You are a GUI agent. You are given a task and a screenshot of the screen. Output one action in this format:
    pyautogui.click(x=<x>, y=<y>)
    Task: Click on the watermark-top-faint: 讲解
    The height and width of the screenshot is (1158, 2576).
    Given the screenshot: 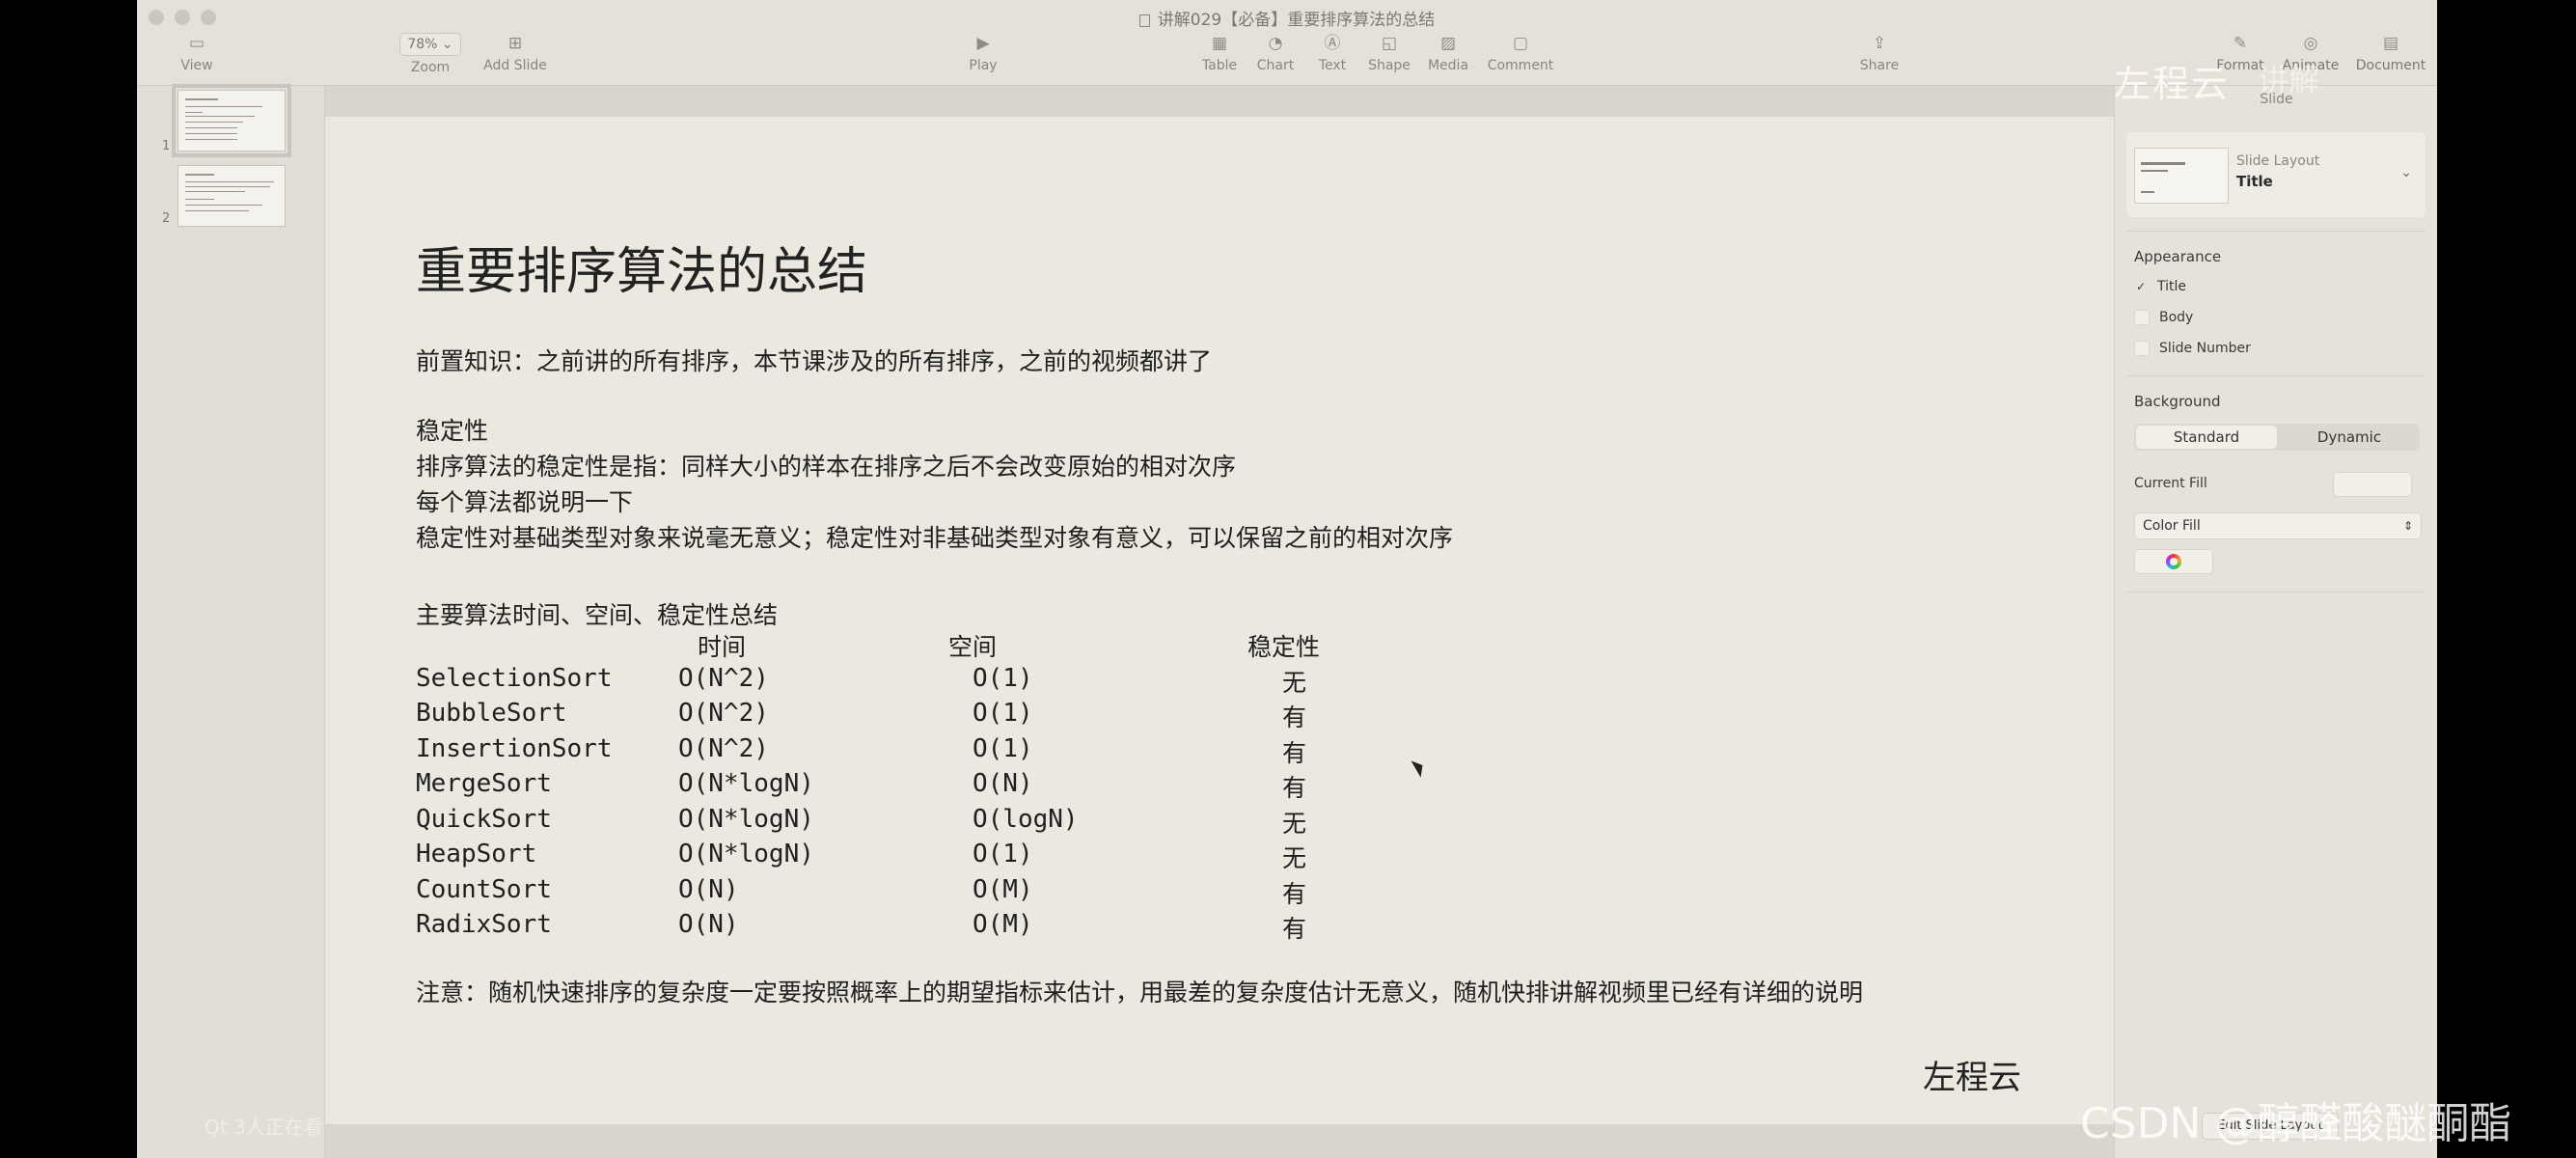 What is the action you would take?
    pyautogui.click(x=2289, y=80)
    